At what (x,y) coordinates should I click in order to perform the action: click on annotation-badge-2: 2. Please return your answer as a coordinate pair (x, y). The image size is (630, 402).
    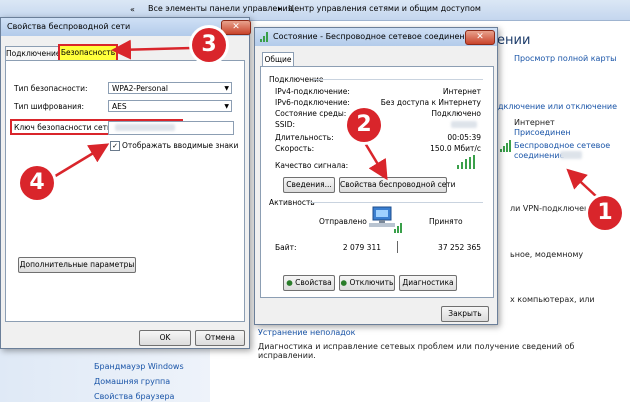
    Looking at the image, I should click on (364, 125).